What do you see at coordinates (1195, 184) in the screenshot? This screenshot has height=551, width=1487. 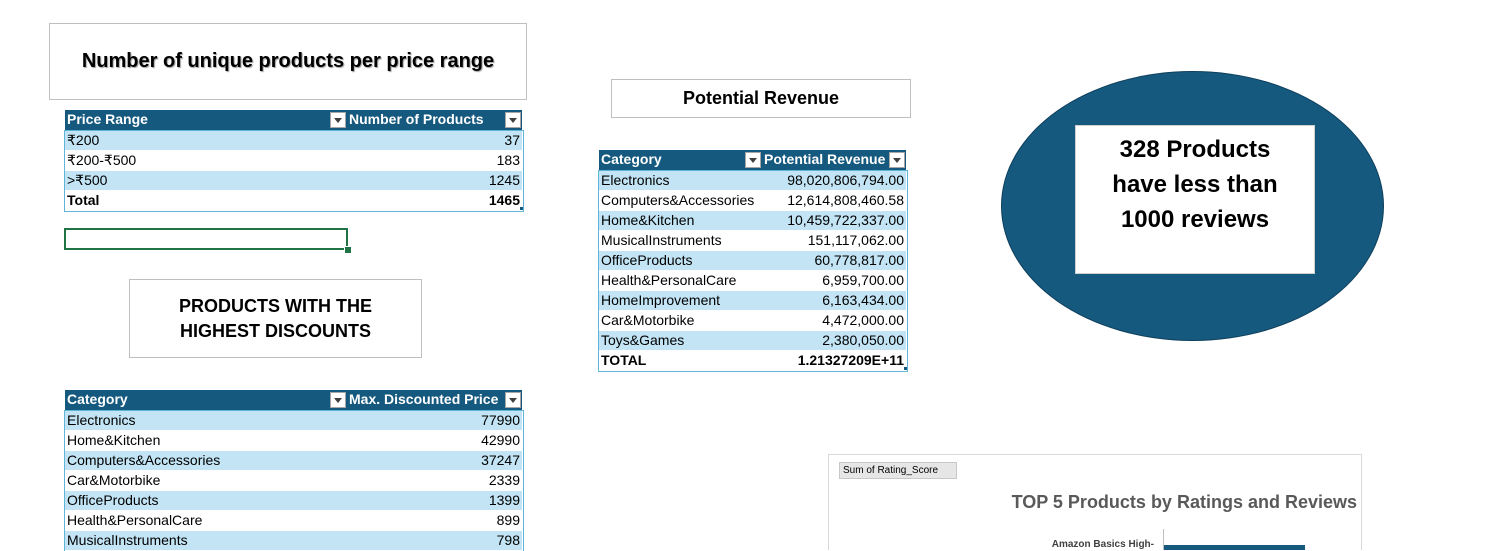 I see `reviews-callout-text: 328 Products have less than 1000 reviews` at bounding box center [1195, 184].